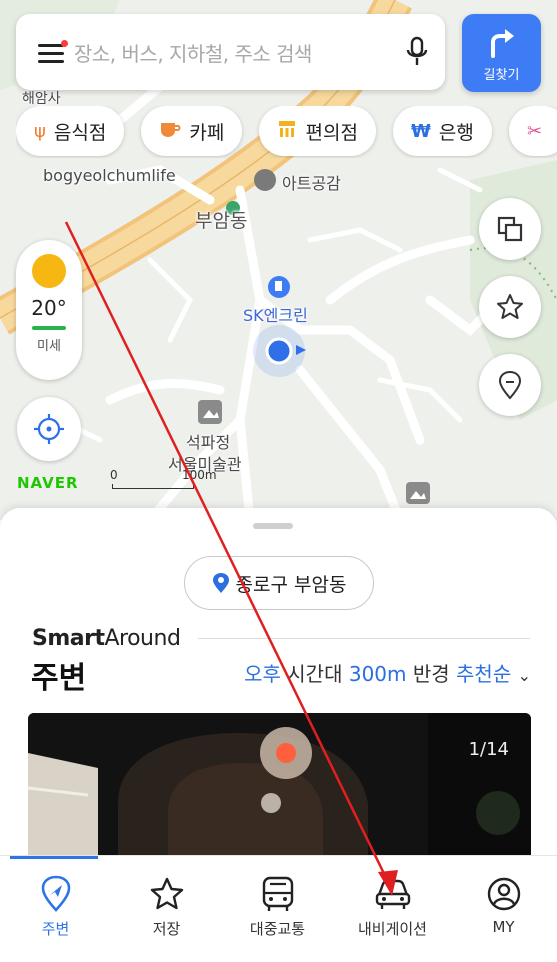 The image size is (557, 962). What do you see at coordinates (207, 132) in the screenshot?
I see `chip-label: 카페` at bounding box center [207, 132].